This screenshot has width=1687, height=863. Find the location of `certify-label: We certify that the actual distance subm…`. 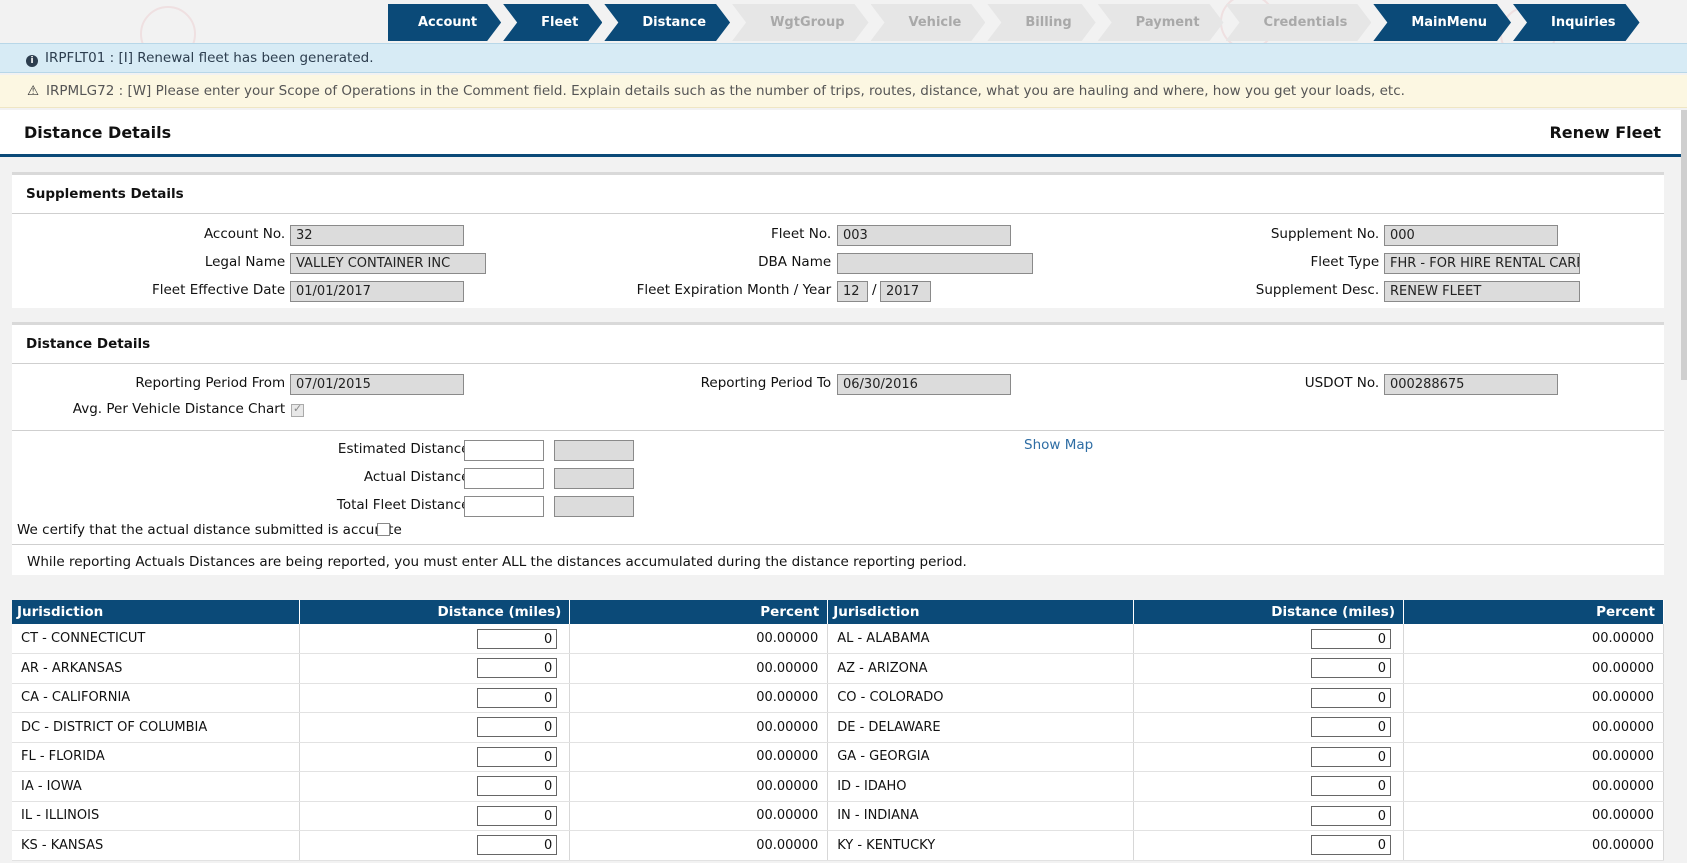

certify-label: We certify that the actual distance subm… is located at coordinates (209, 530).